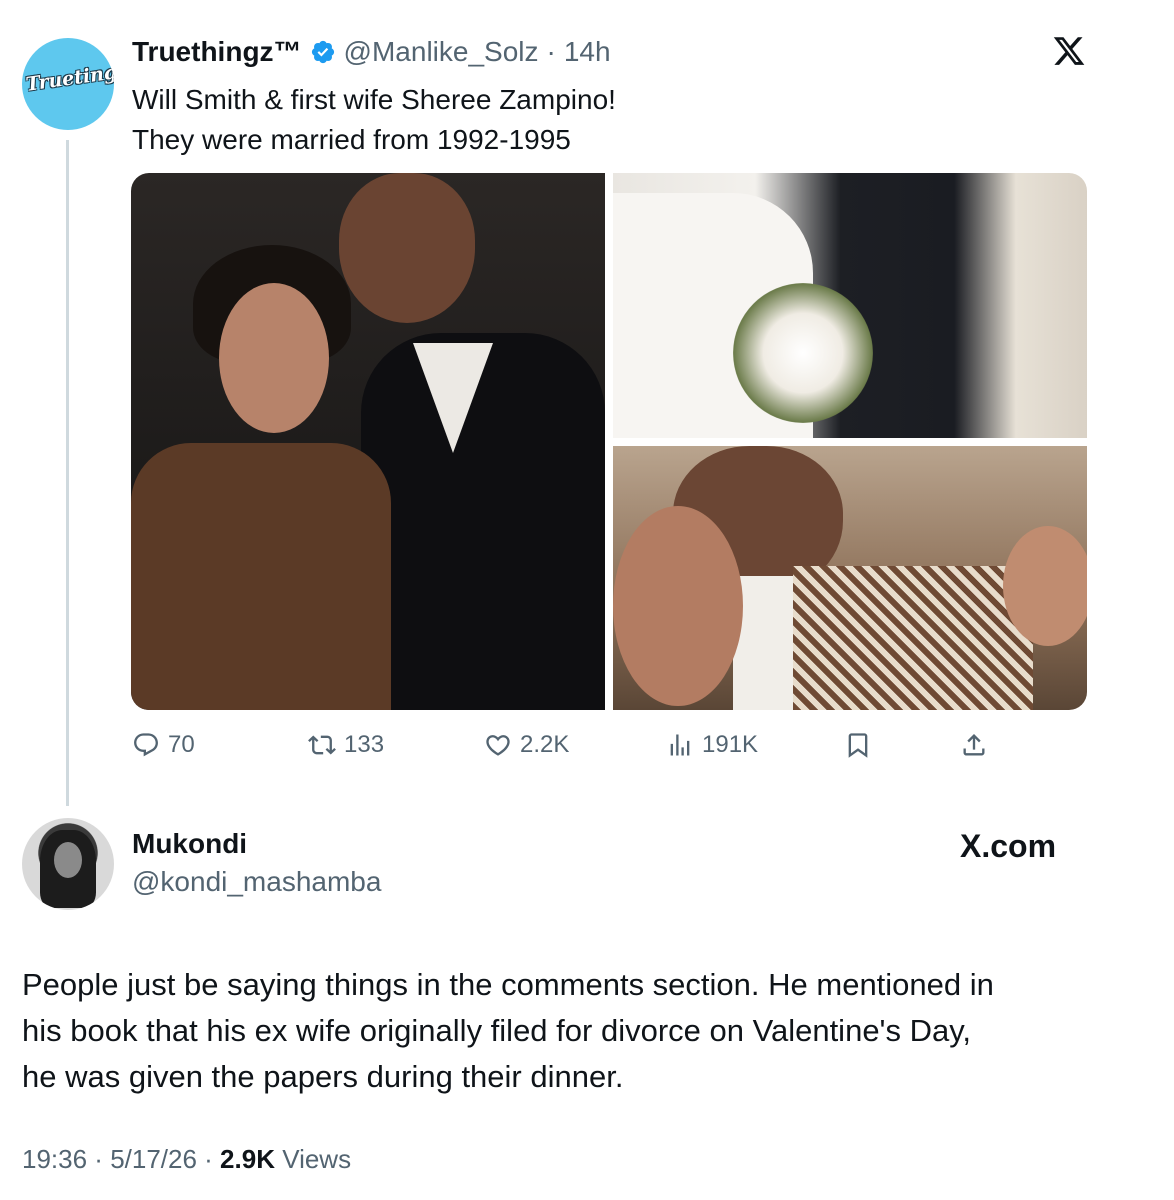 The width and height of the screenshot is (1174, 1200). I want to click on share-button, so click(974, 745).